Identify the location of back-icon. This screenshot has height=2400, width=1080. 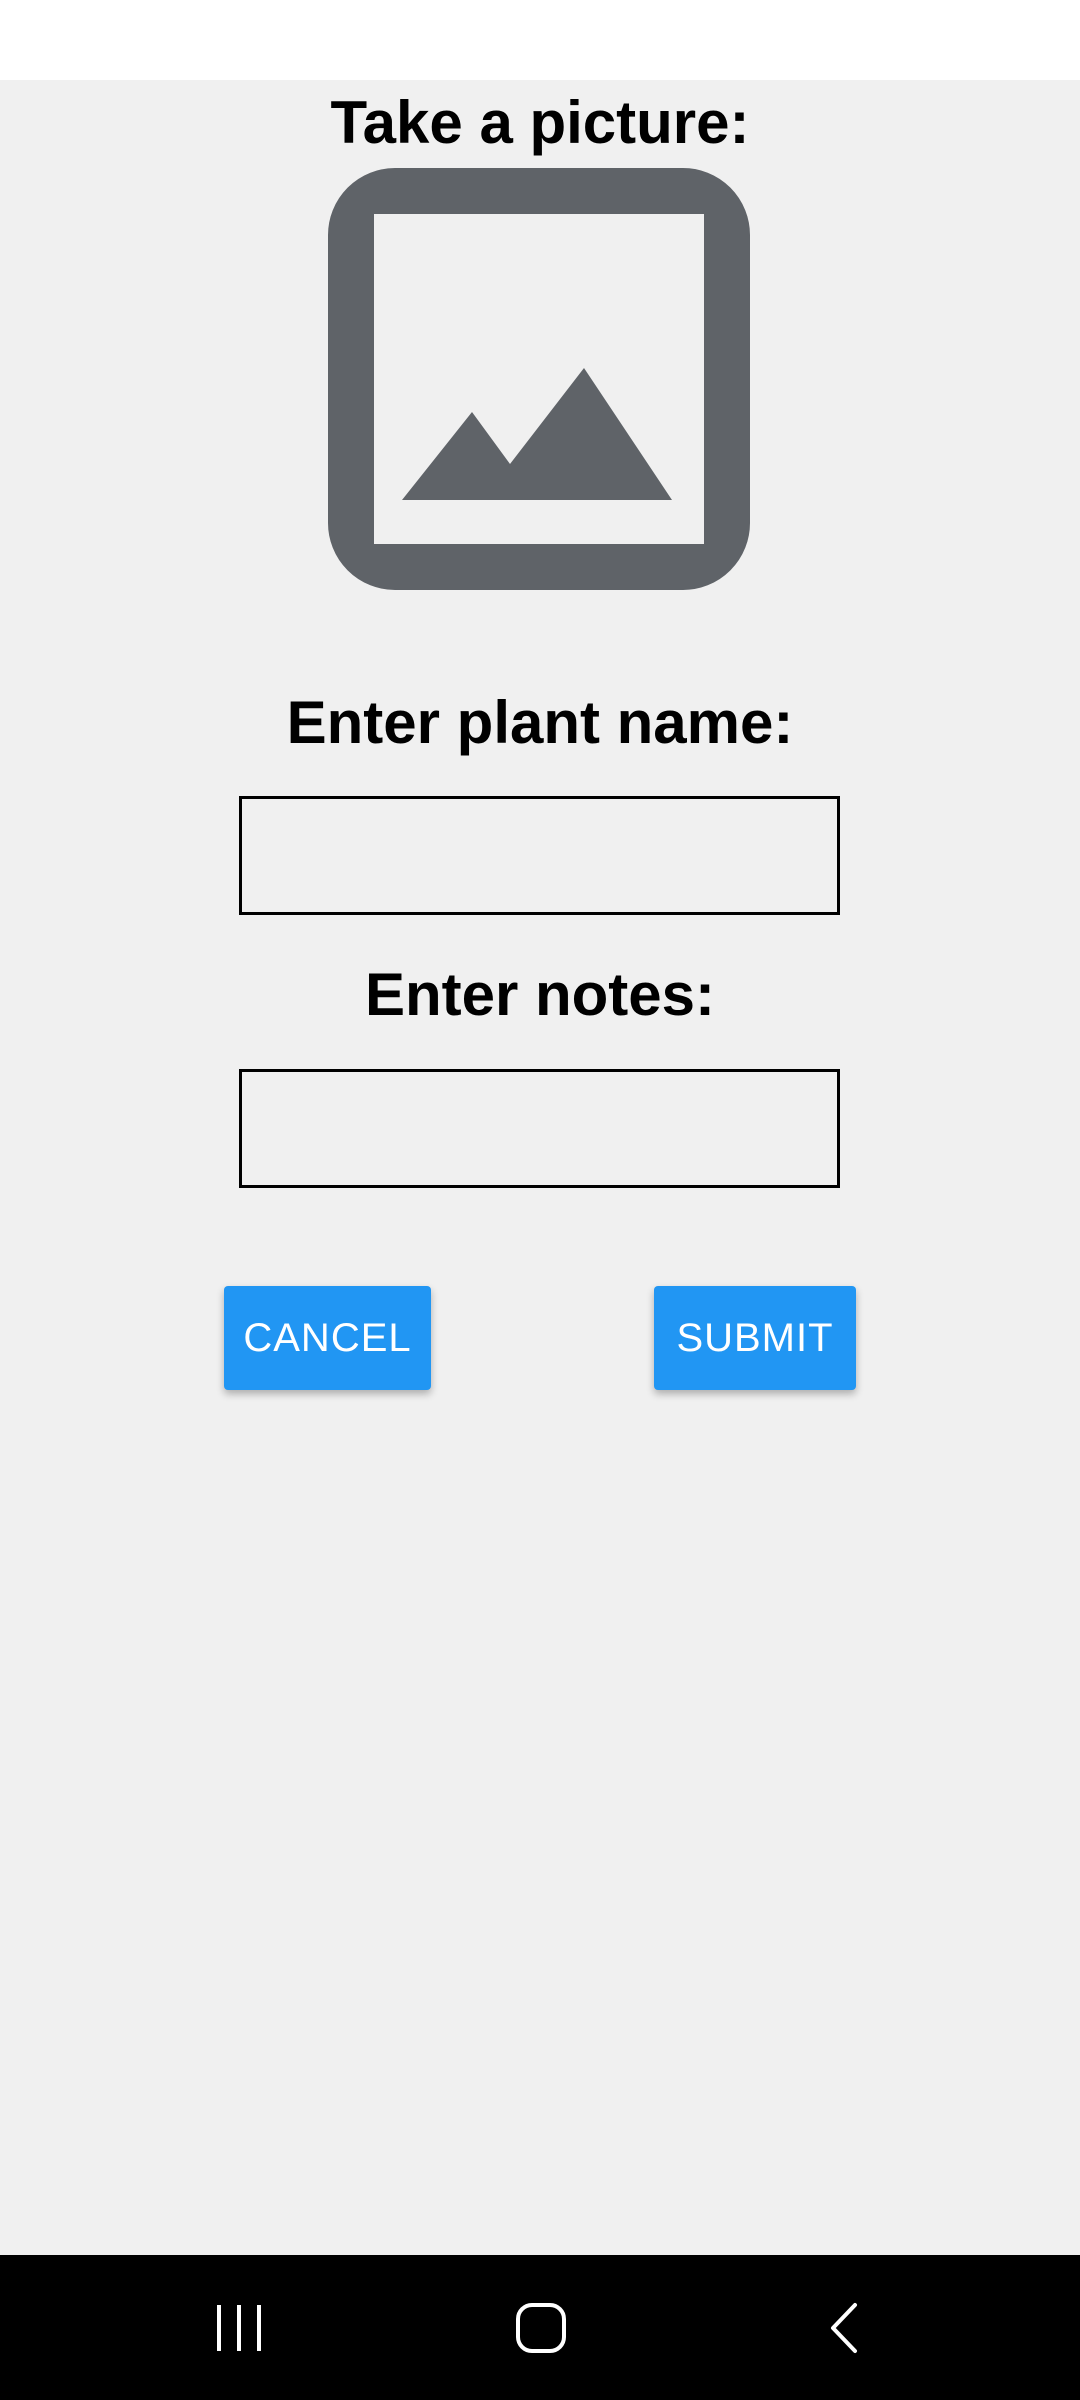
(844, 2327).